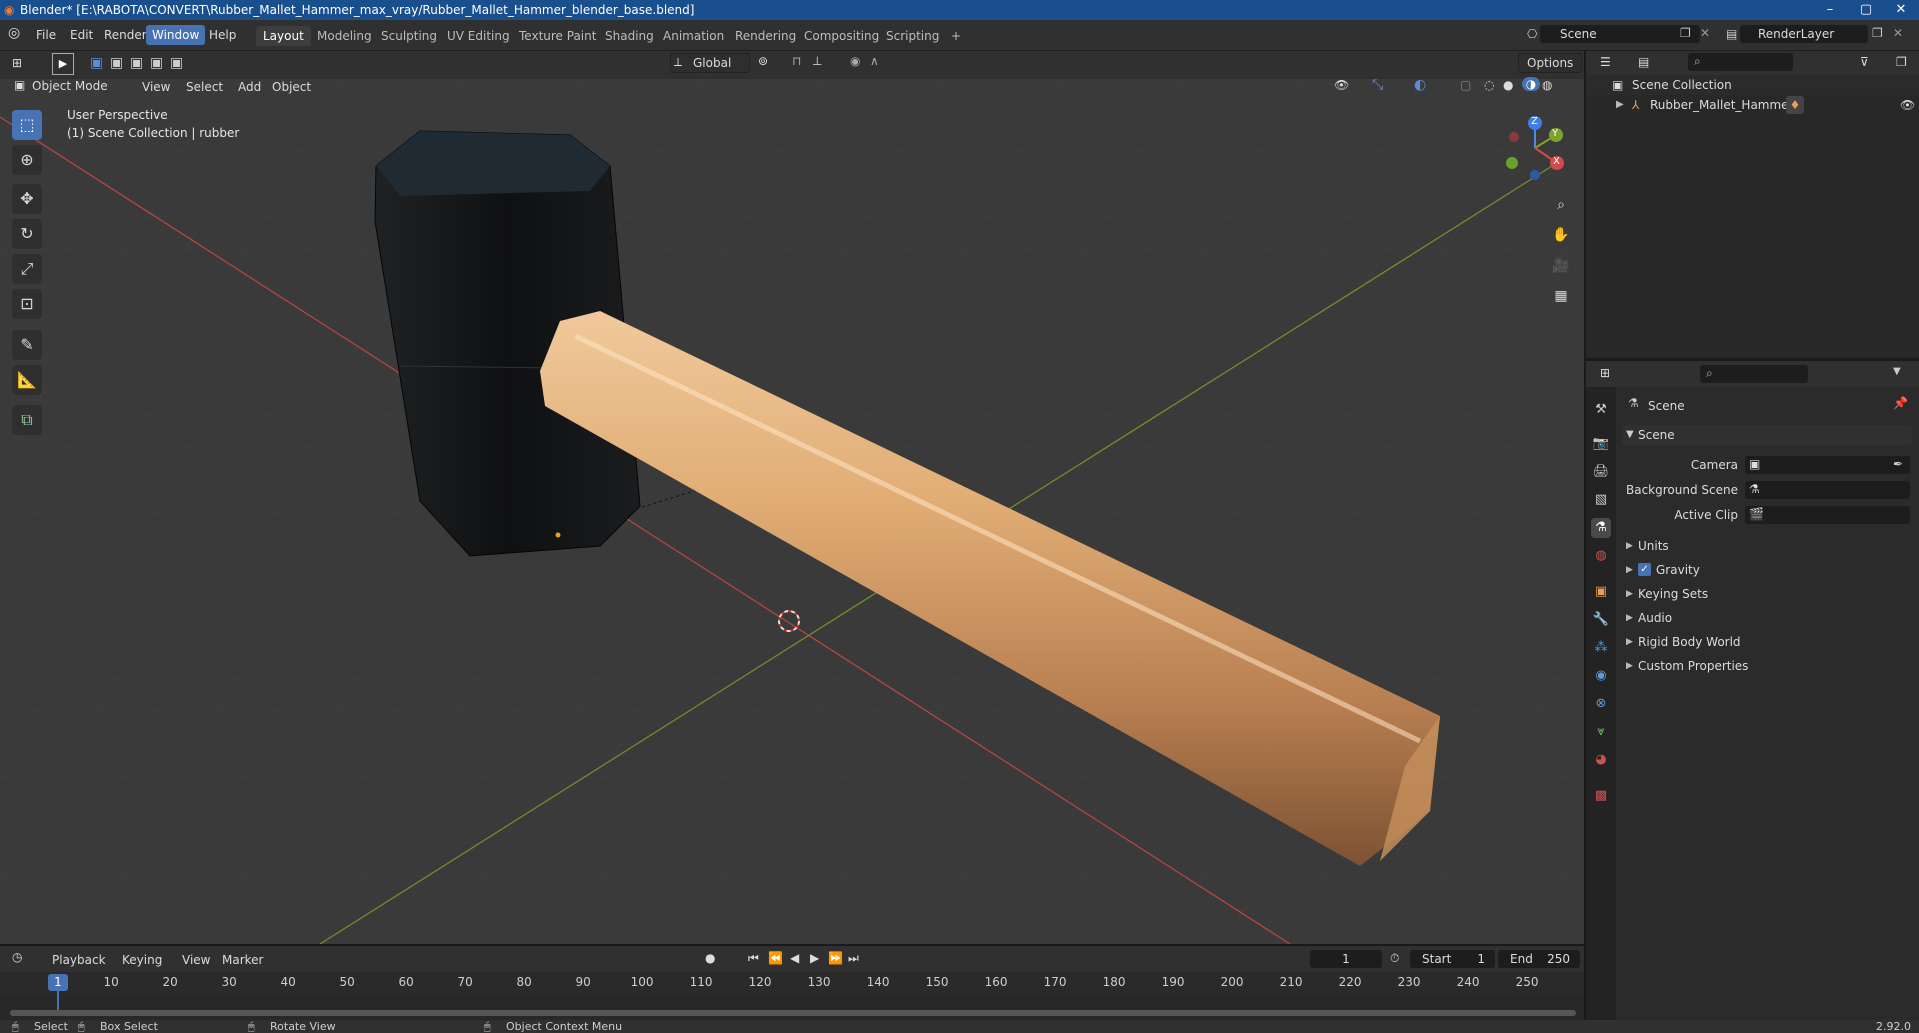 This screenshot has width=1919, height=1033. I want to click on shading-rendered-icon: ◍, so click(1547, 85).